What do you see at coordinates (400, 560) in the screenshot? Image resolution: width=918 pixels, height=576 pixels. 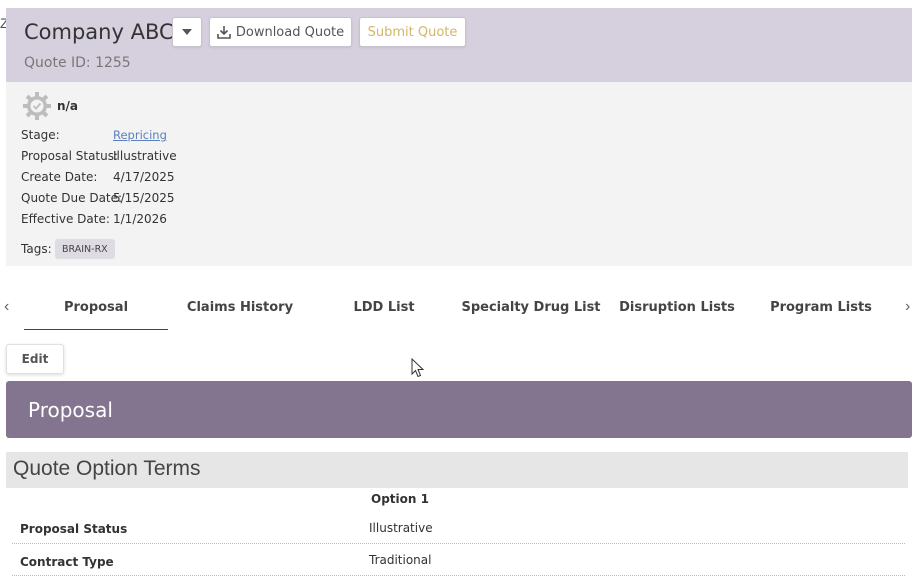 I see `row-value: Traditional` at bounding box center [400, 560].